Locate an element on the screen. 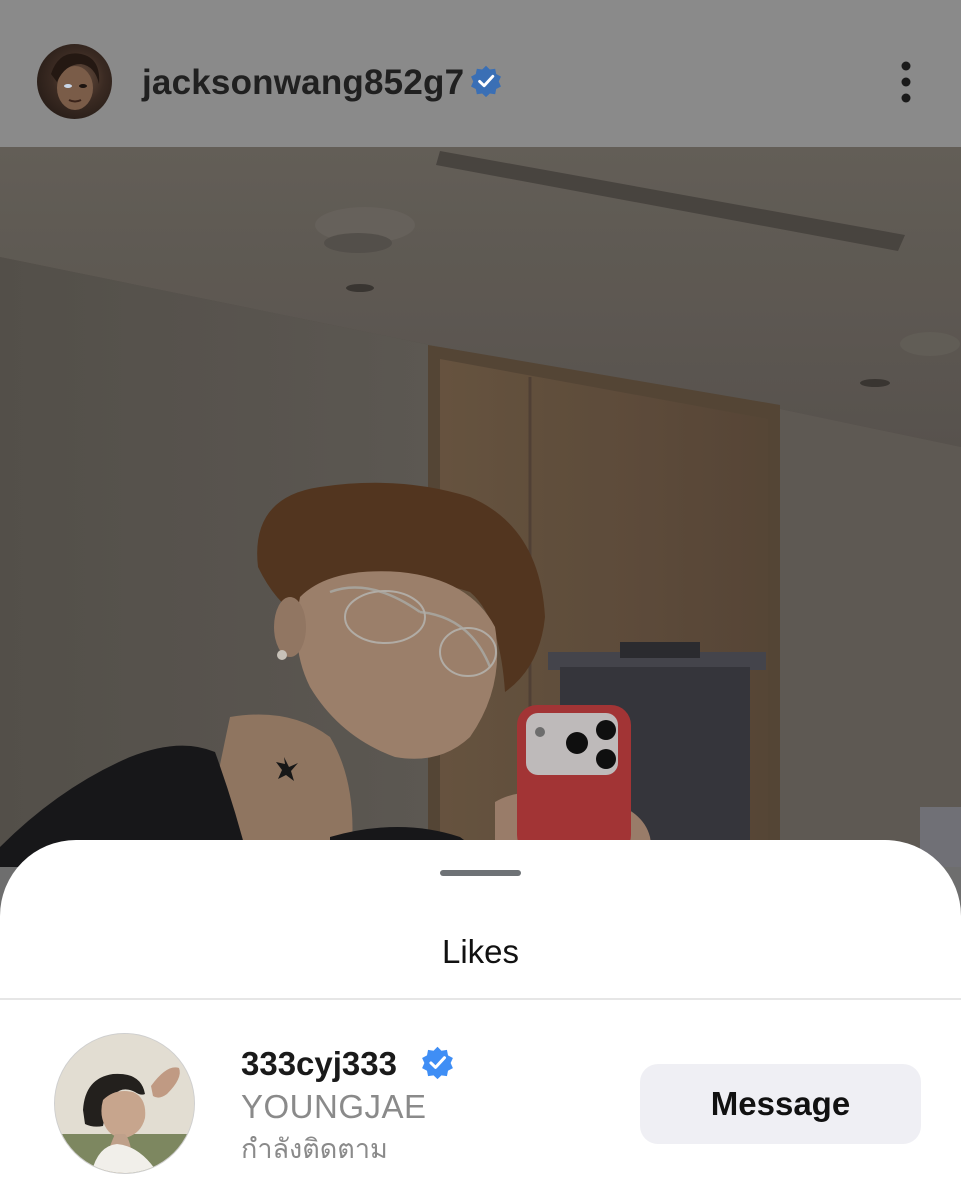  post-header: jacksonwang852g7 is located at coordinates (480, 73).